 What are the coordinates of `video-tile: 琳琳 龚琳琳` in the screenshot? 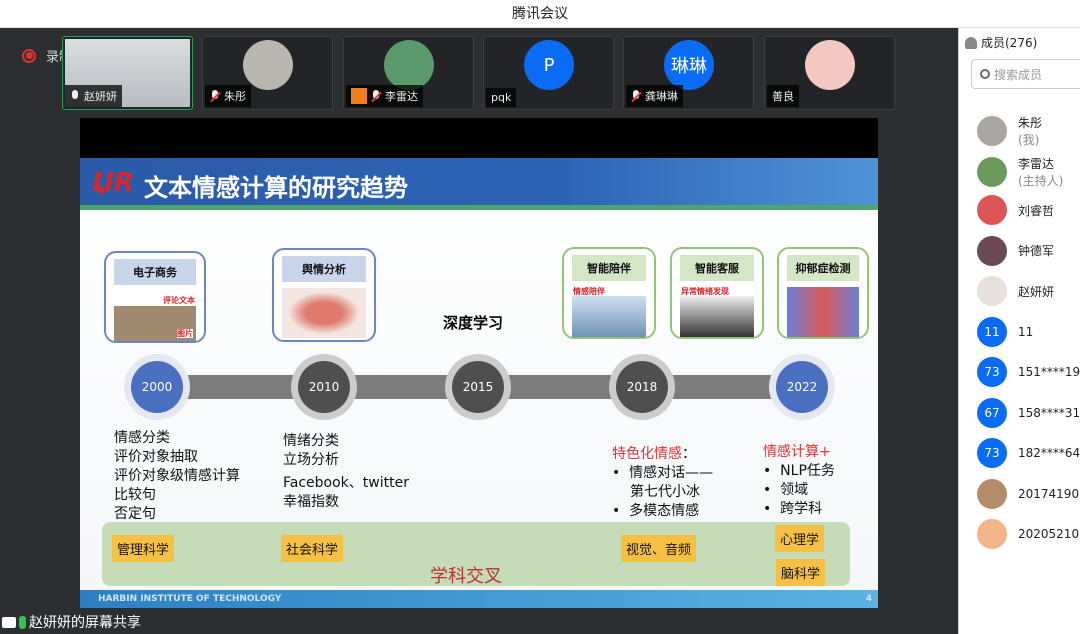 It's located at (688, 73).